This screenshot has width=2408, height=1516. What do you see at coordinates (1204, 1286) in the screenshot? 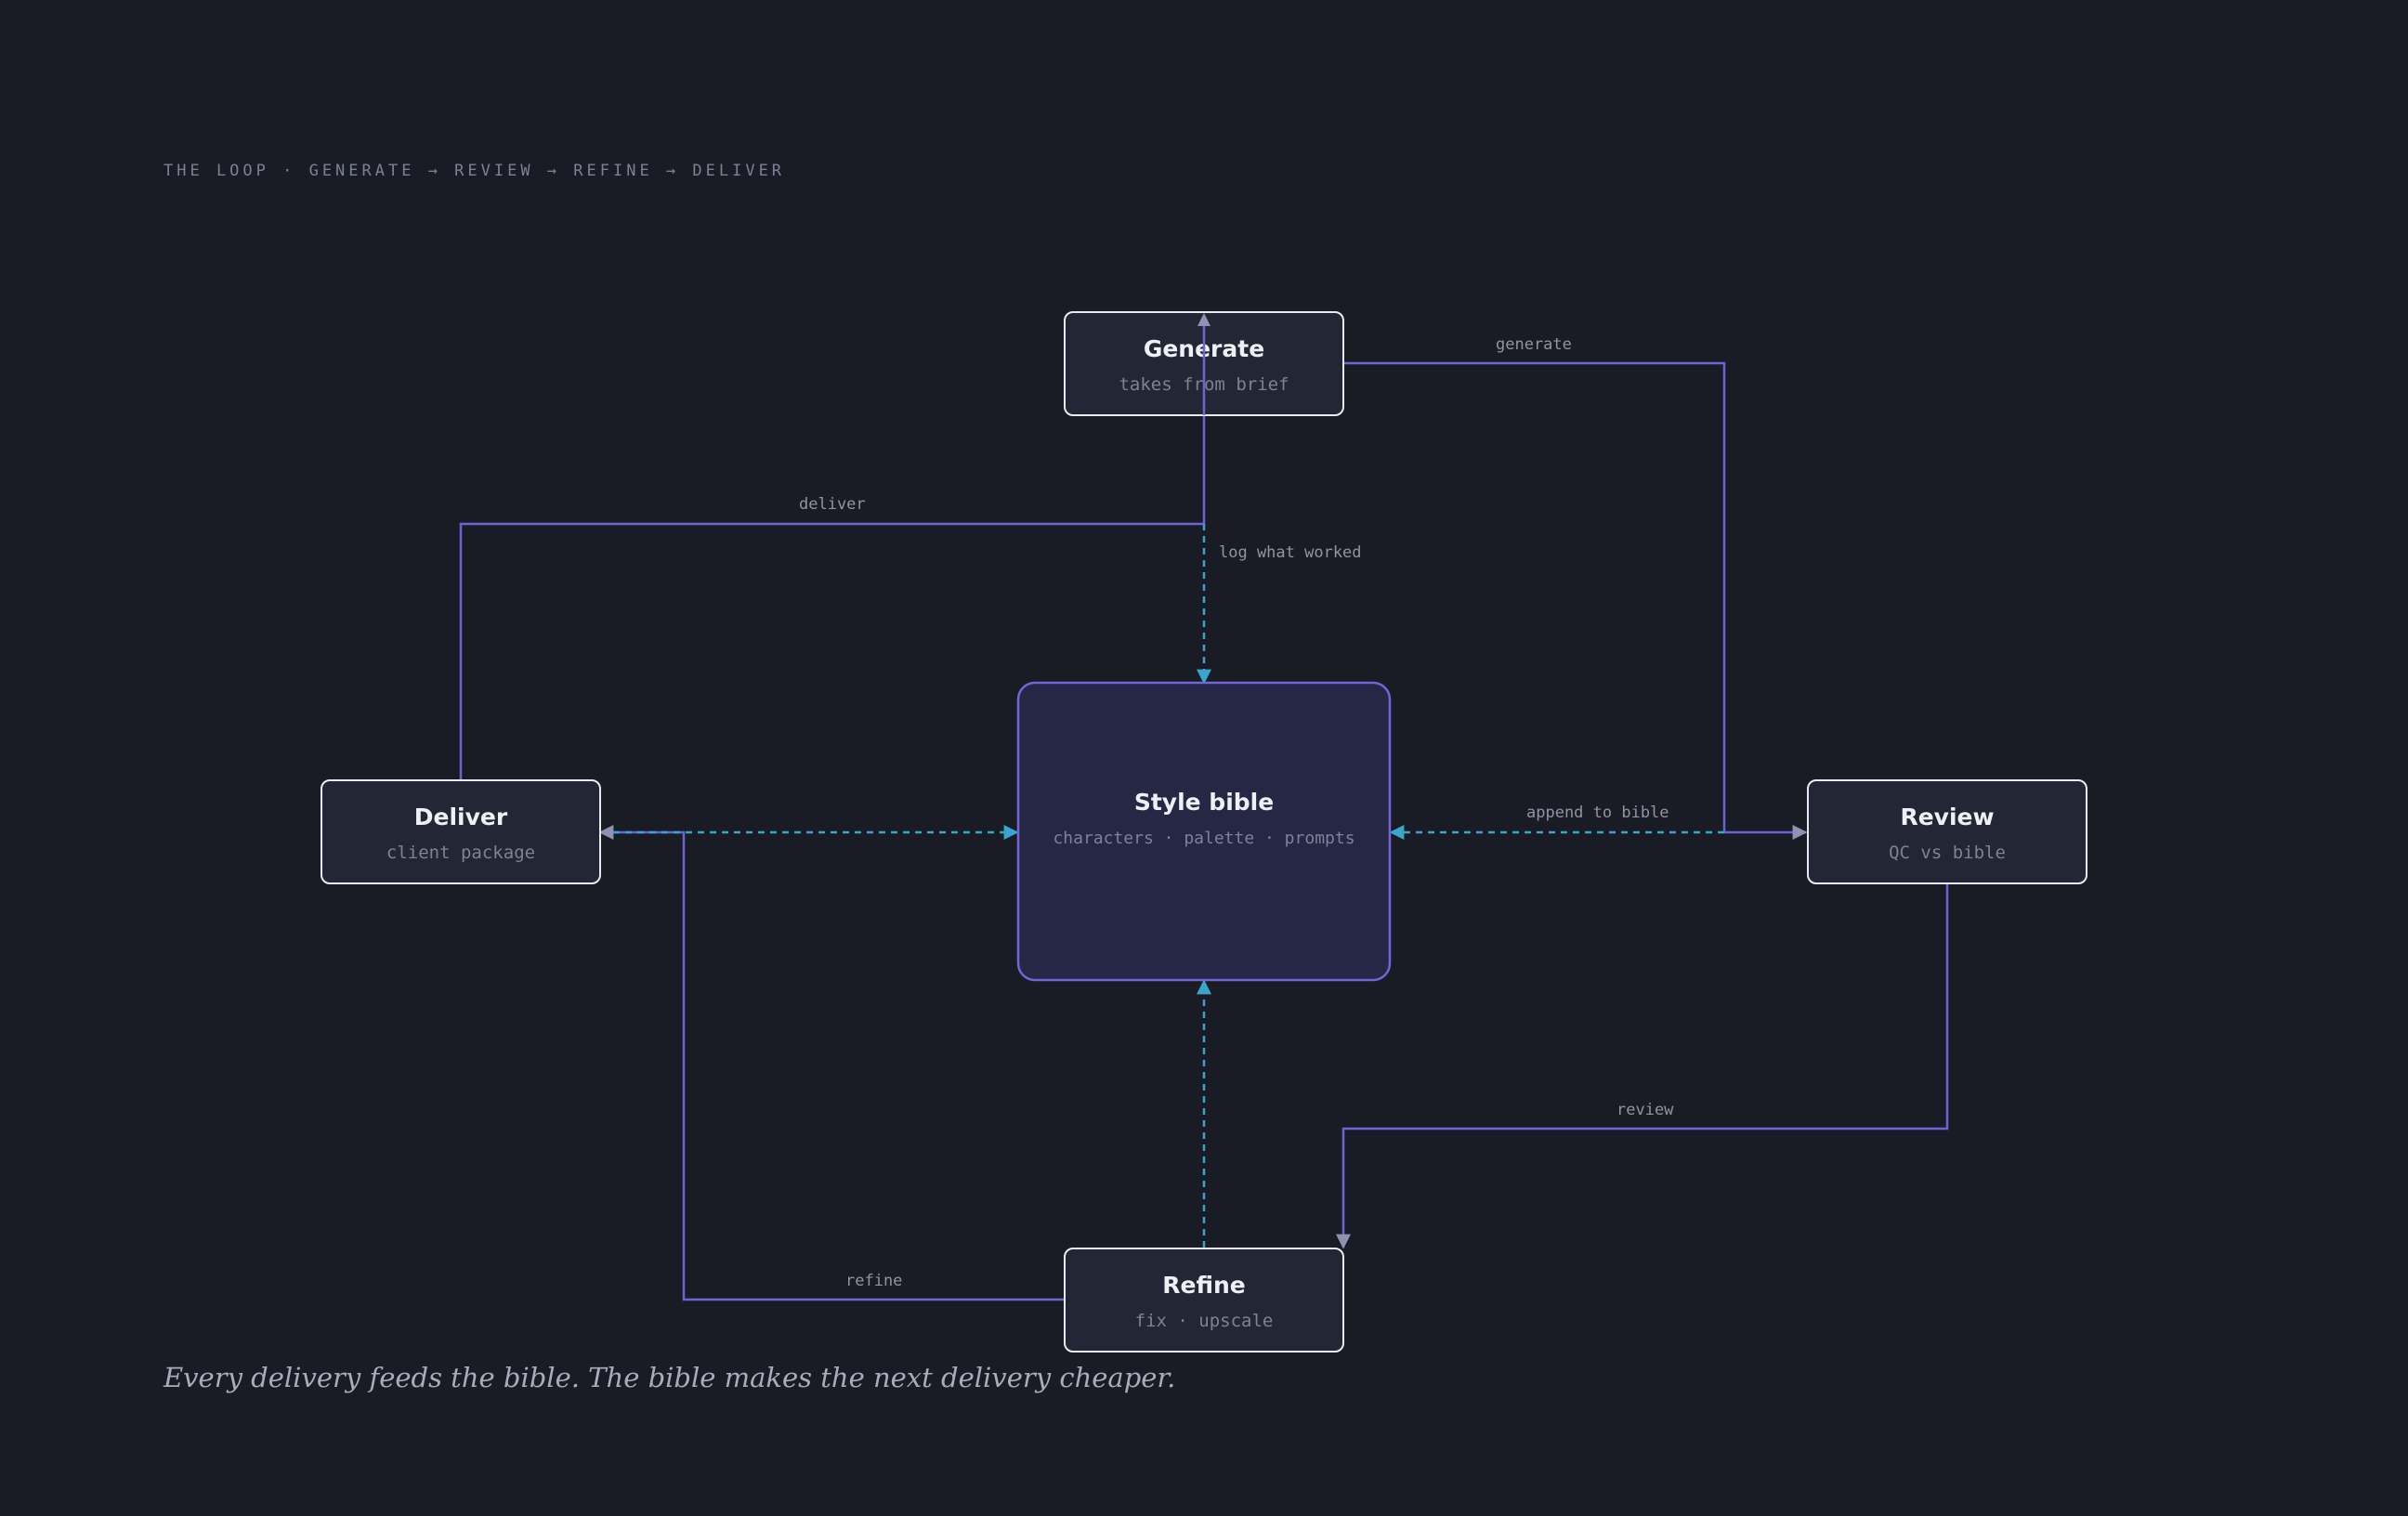
I see `node-refine-title: Refine` at bounding box center [1204, 1286].